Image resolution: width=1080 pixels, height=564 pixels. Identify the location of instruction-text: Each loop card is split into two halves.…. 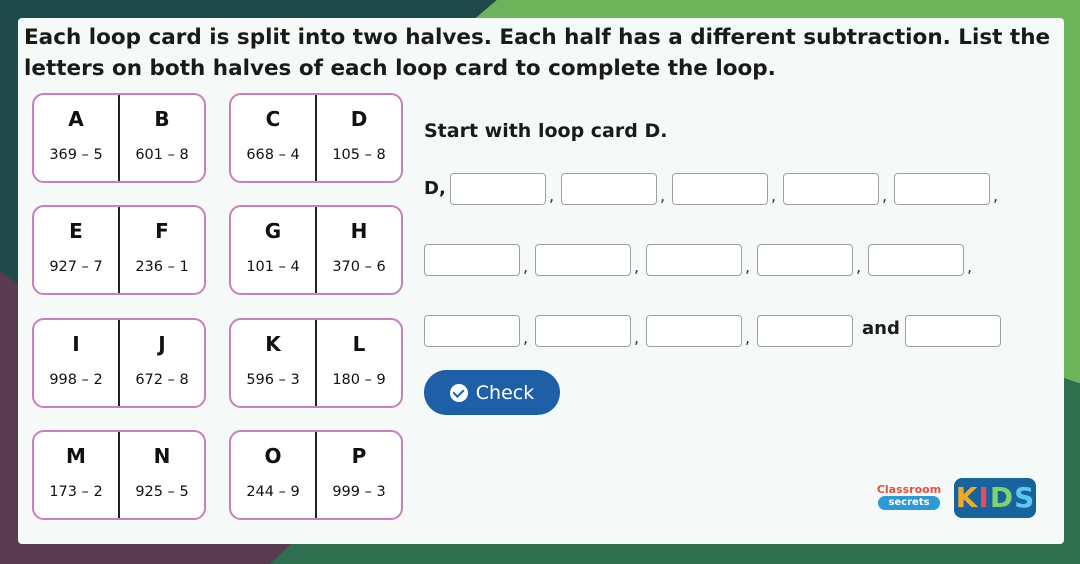
(537, 53).